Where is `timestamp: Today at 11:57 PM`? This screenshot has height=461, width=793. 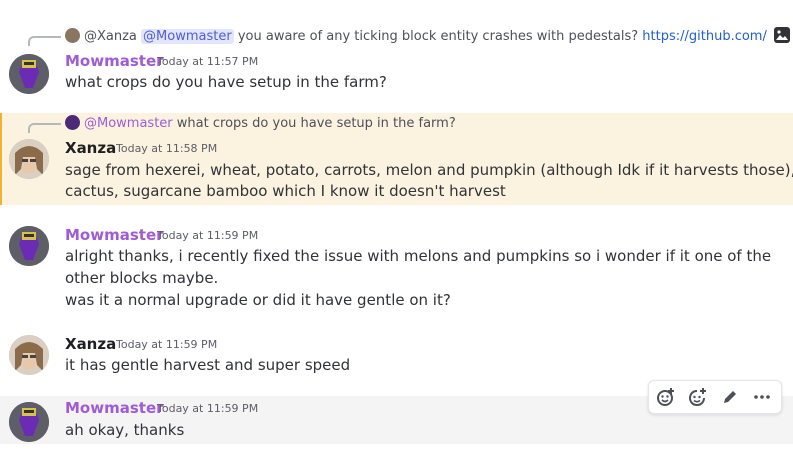
timestamp: Today at 11:57 PM is located at coordinates (208, 61).